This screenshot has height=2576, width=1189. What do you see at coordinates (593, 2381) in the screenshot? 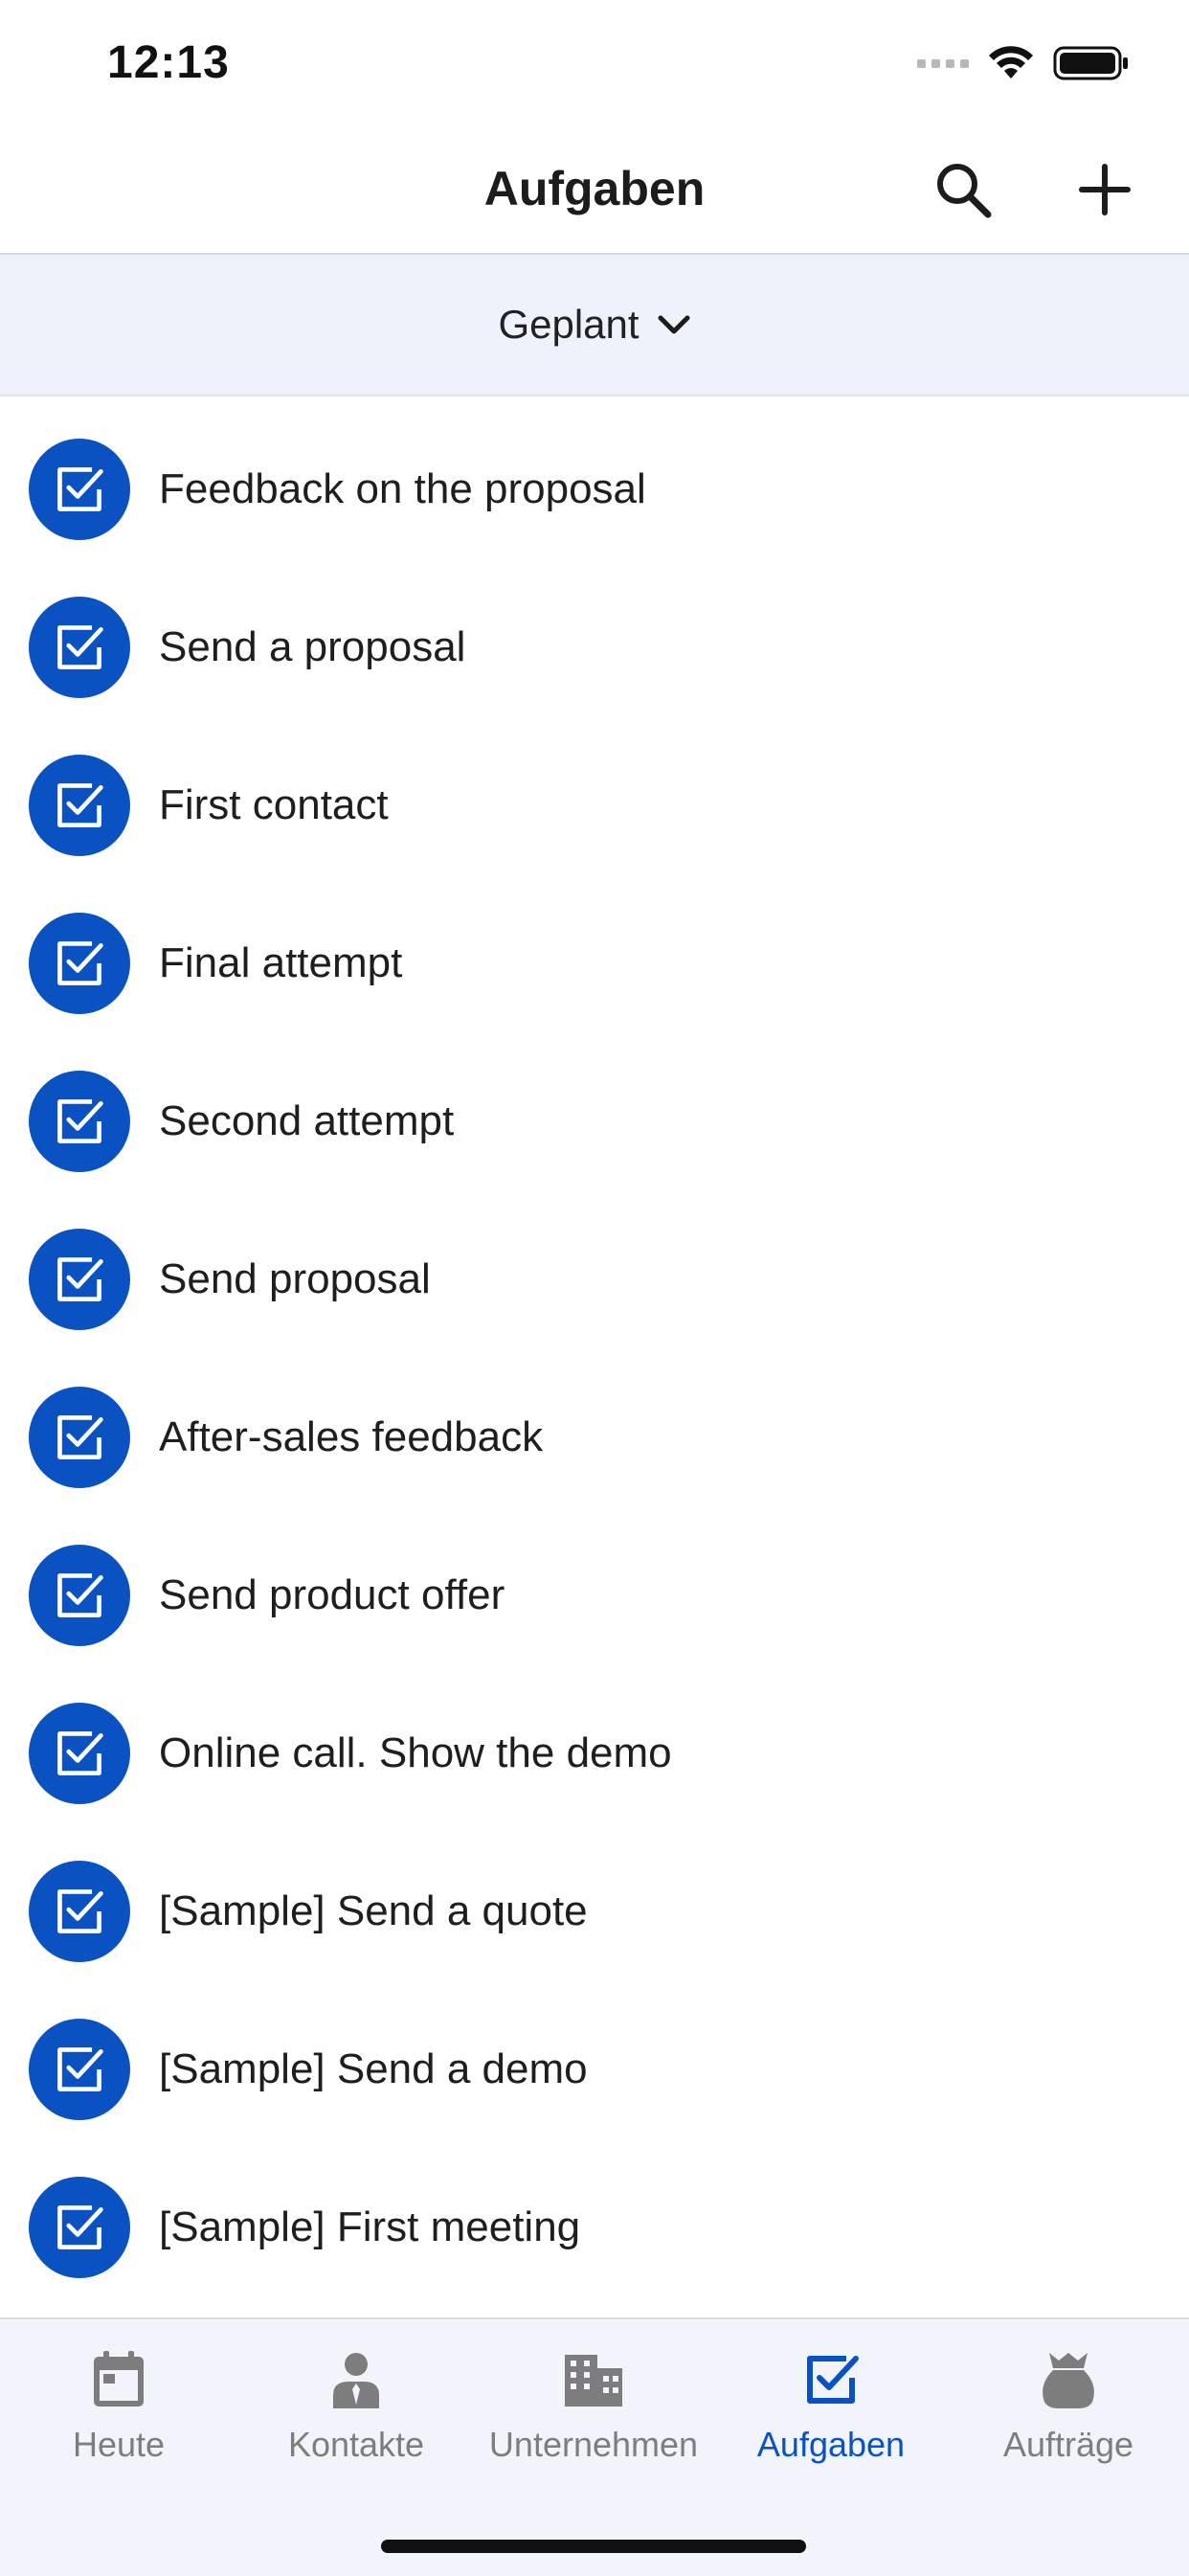
I see `building-icon` at bounding box center [593, 2381].